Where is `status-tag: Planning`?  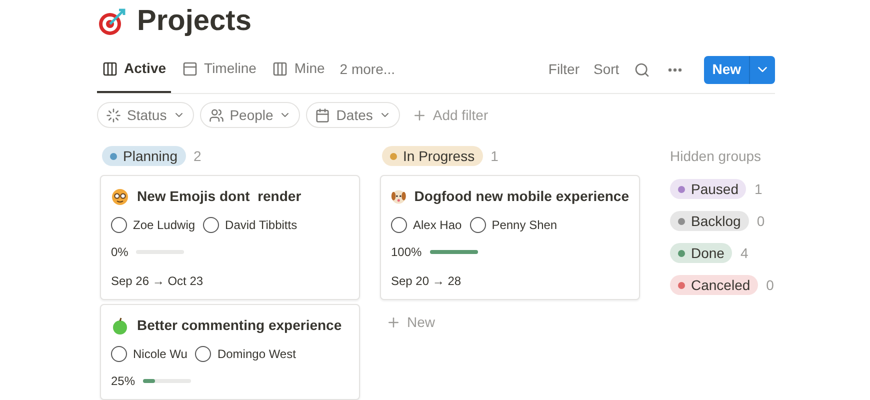 status-tag: Planning is located at coordinates (144, 156).